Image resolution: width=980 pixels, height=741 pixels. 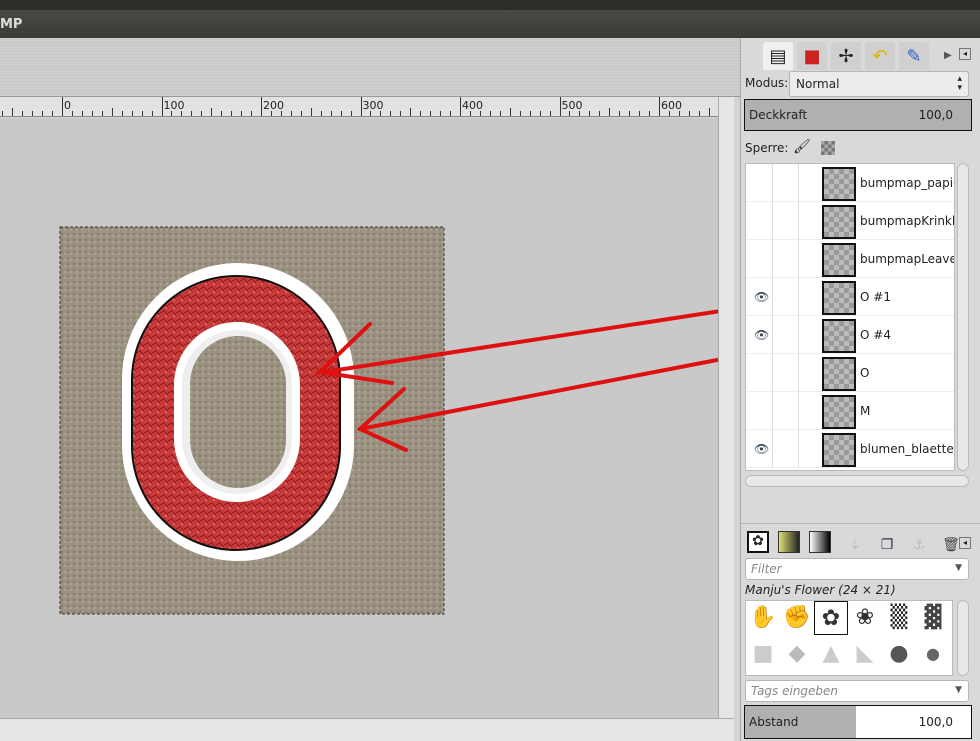 I want to click on brush-item: ■, so click(x=763, y=654).